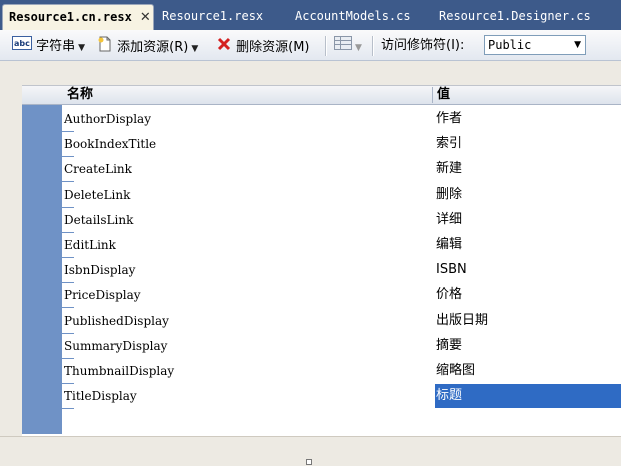 This screenshot has height=466, width=621. I want to click on resource-name-cell: IsbnDisplay, so click(99, 270).